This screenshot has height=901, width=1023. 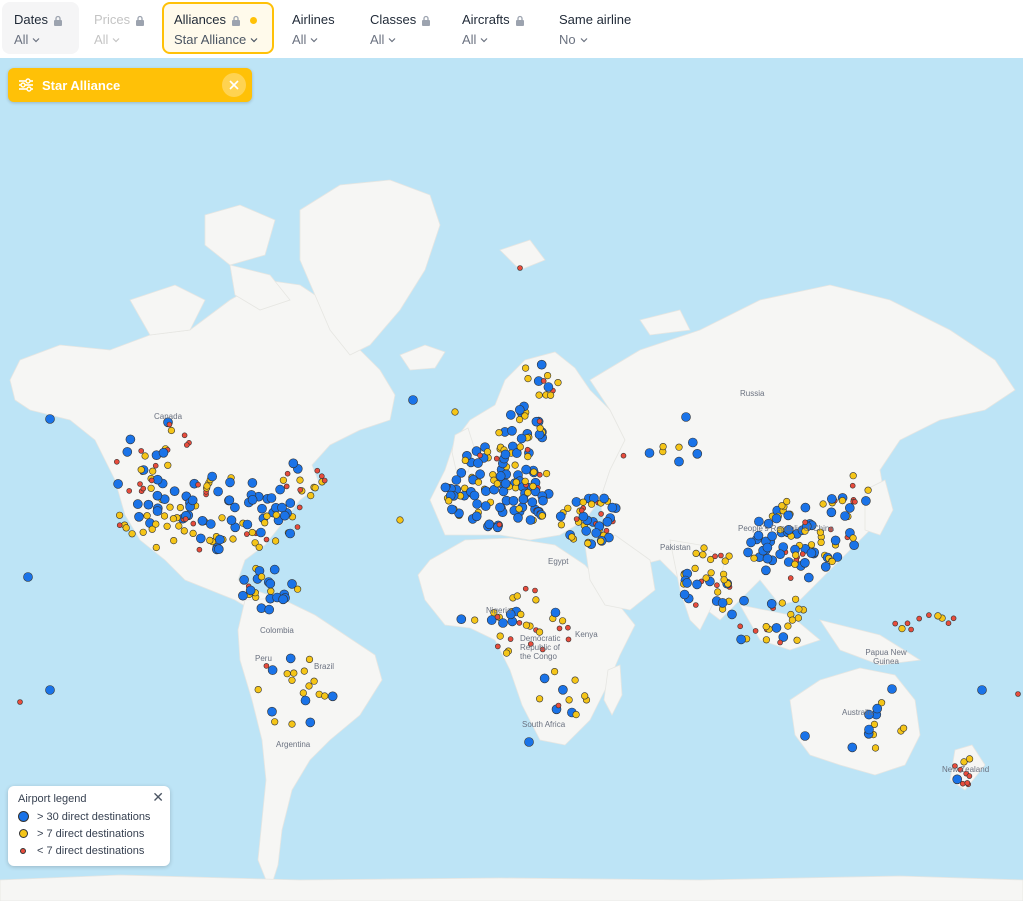 What do you see at coordinates (401, 28) in the screenshot?
I see `filter-classes: Classes All` at bounding box center [401, 28].